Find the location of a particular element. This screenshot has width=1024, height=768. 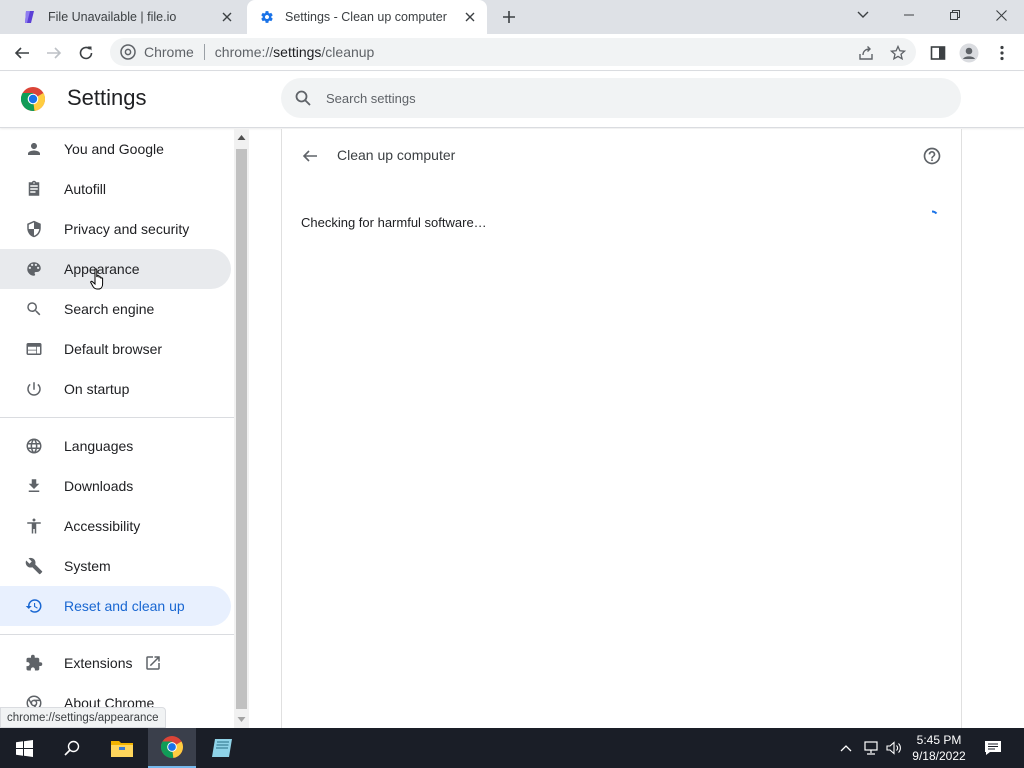

tab-file-io: File Unavailable | file.io is located at coordinates (129, 17).